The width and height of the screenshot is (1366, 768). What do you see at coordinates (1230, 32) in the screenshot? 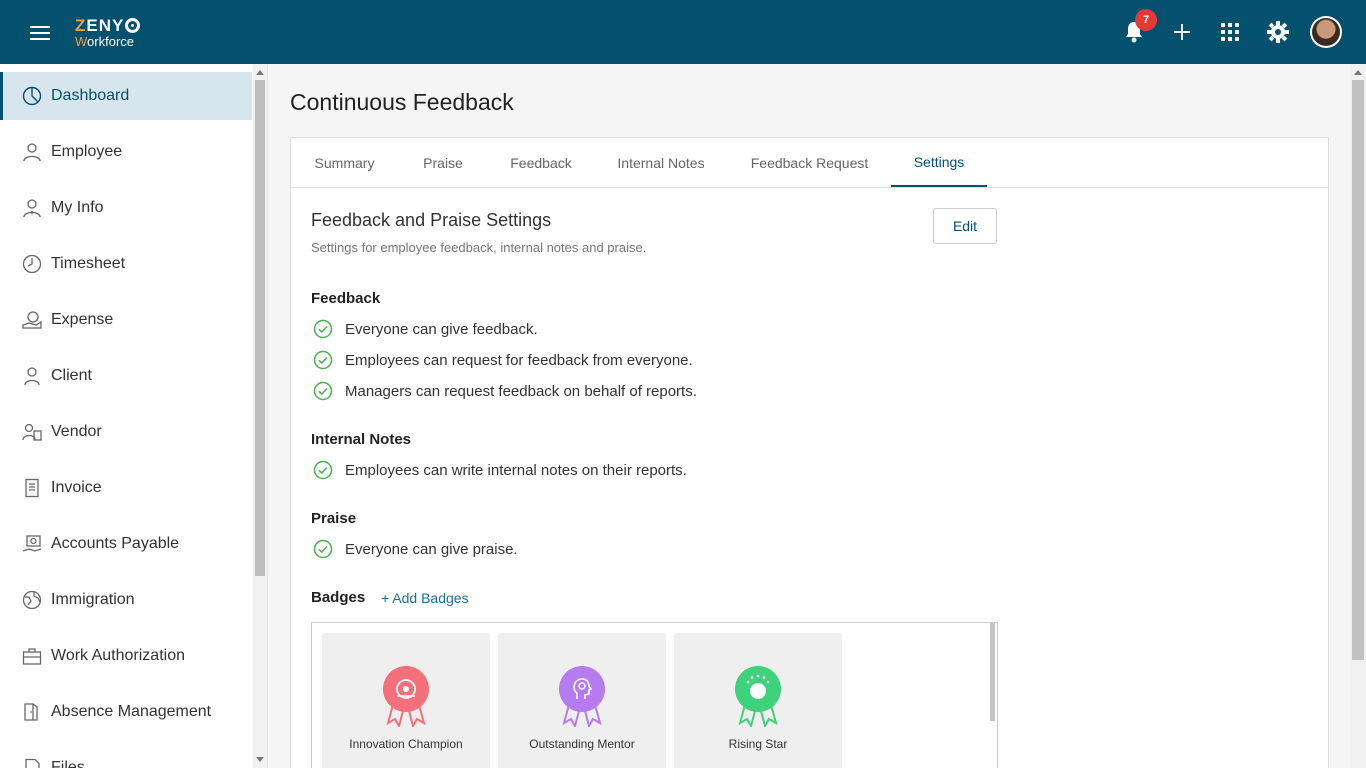
I see `apps-grid-icon` at bounding box center [1230, 32].